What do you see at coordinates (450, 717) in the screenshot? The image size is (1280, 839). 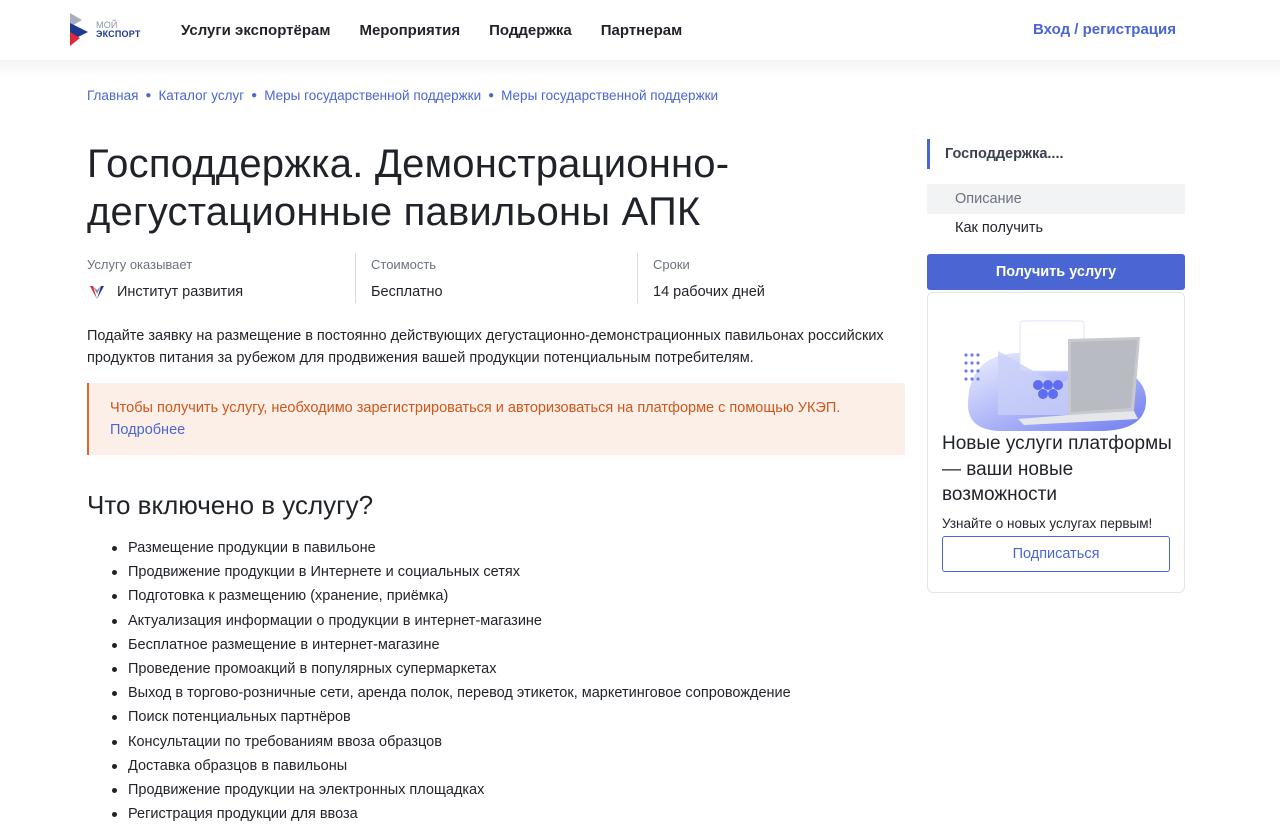 I see `list-item: Поиск потенциальных партнёров` at bounding box center [450, 717].